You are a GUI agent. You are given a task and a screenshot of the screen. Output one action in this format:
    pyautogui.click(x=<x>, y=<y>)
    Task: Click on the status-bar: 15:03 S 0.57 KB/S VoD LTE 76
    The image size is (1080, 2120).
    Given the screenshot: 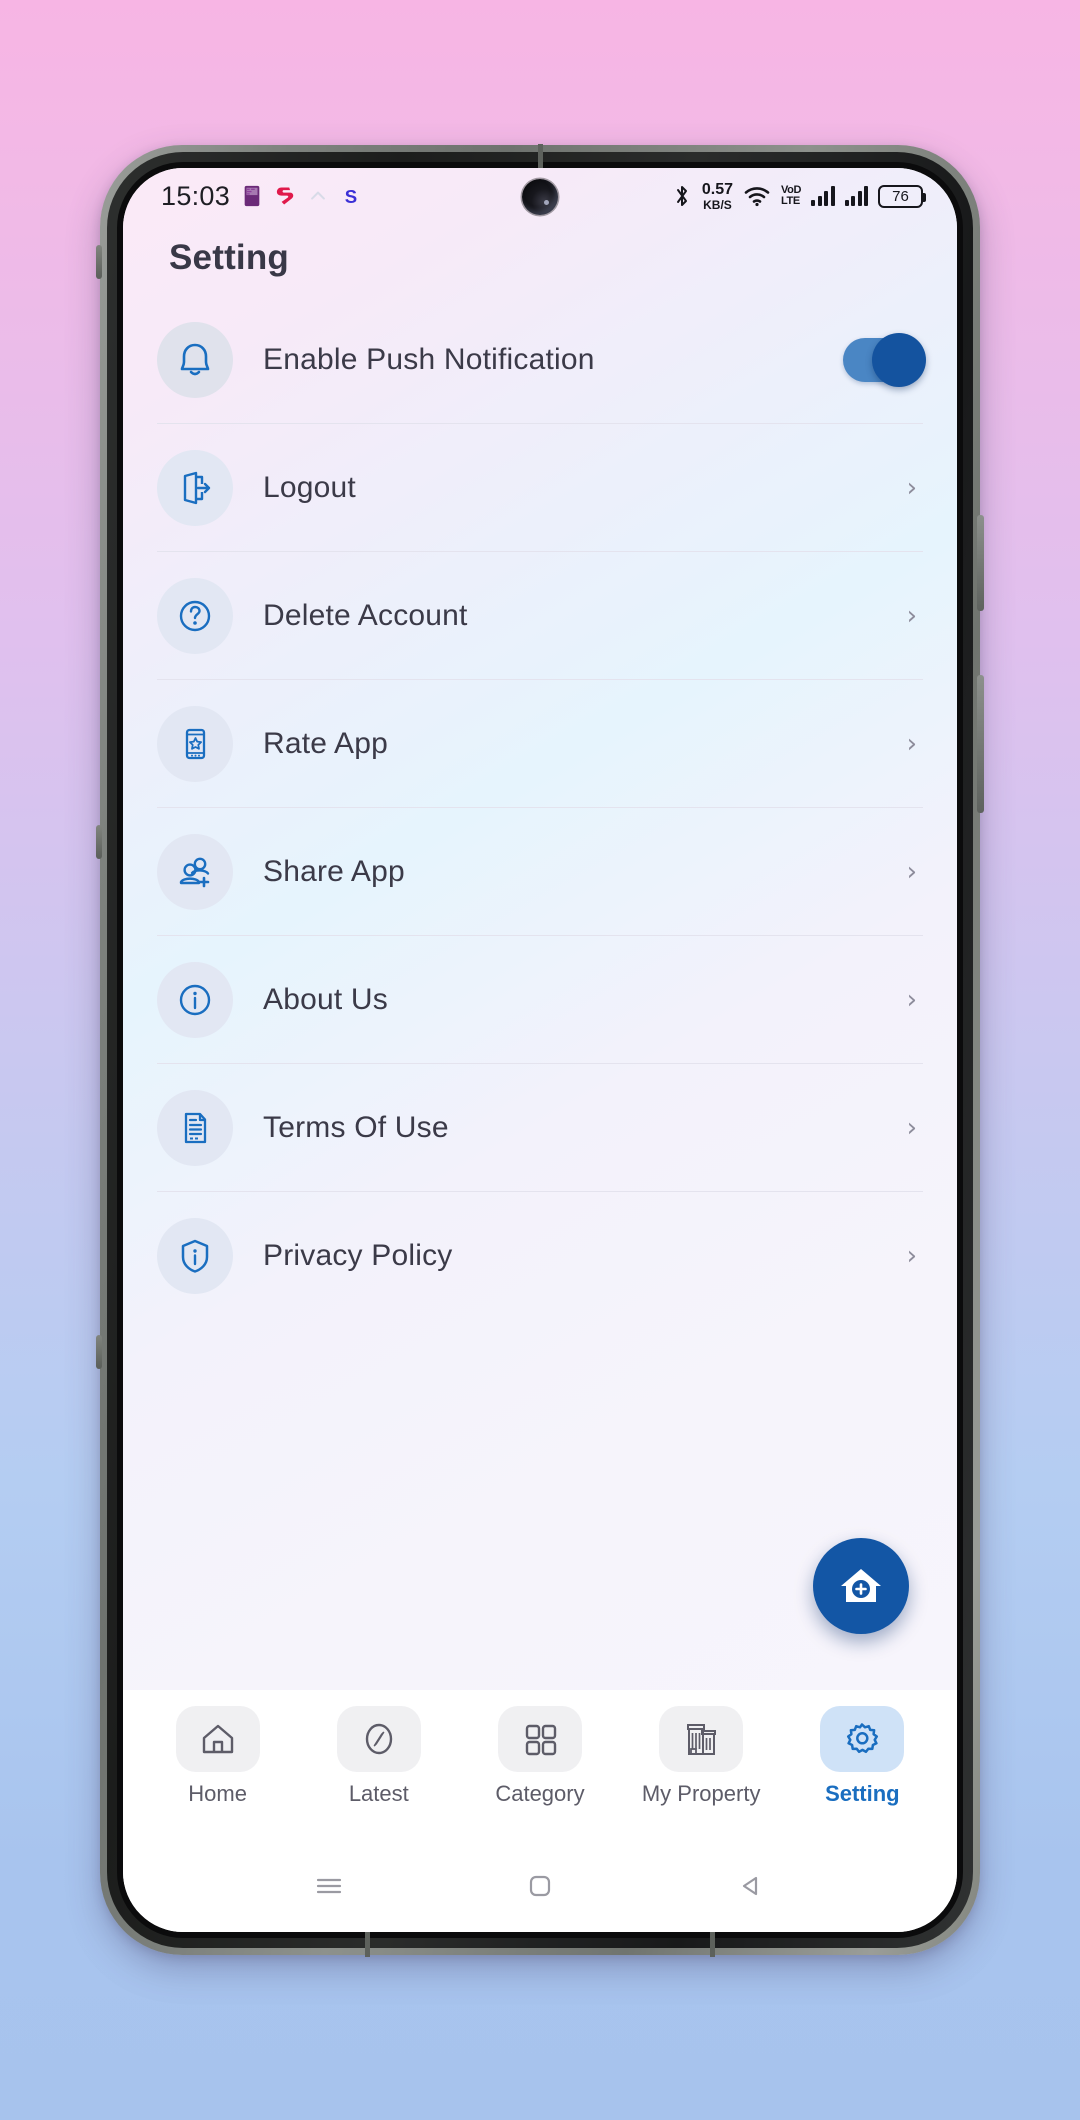 What is the action you would take?
    pyautogui.click(x=540, y=196)
    